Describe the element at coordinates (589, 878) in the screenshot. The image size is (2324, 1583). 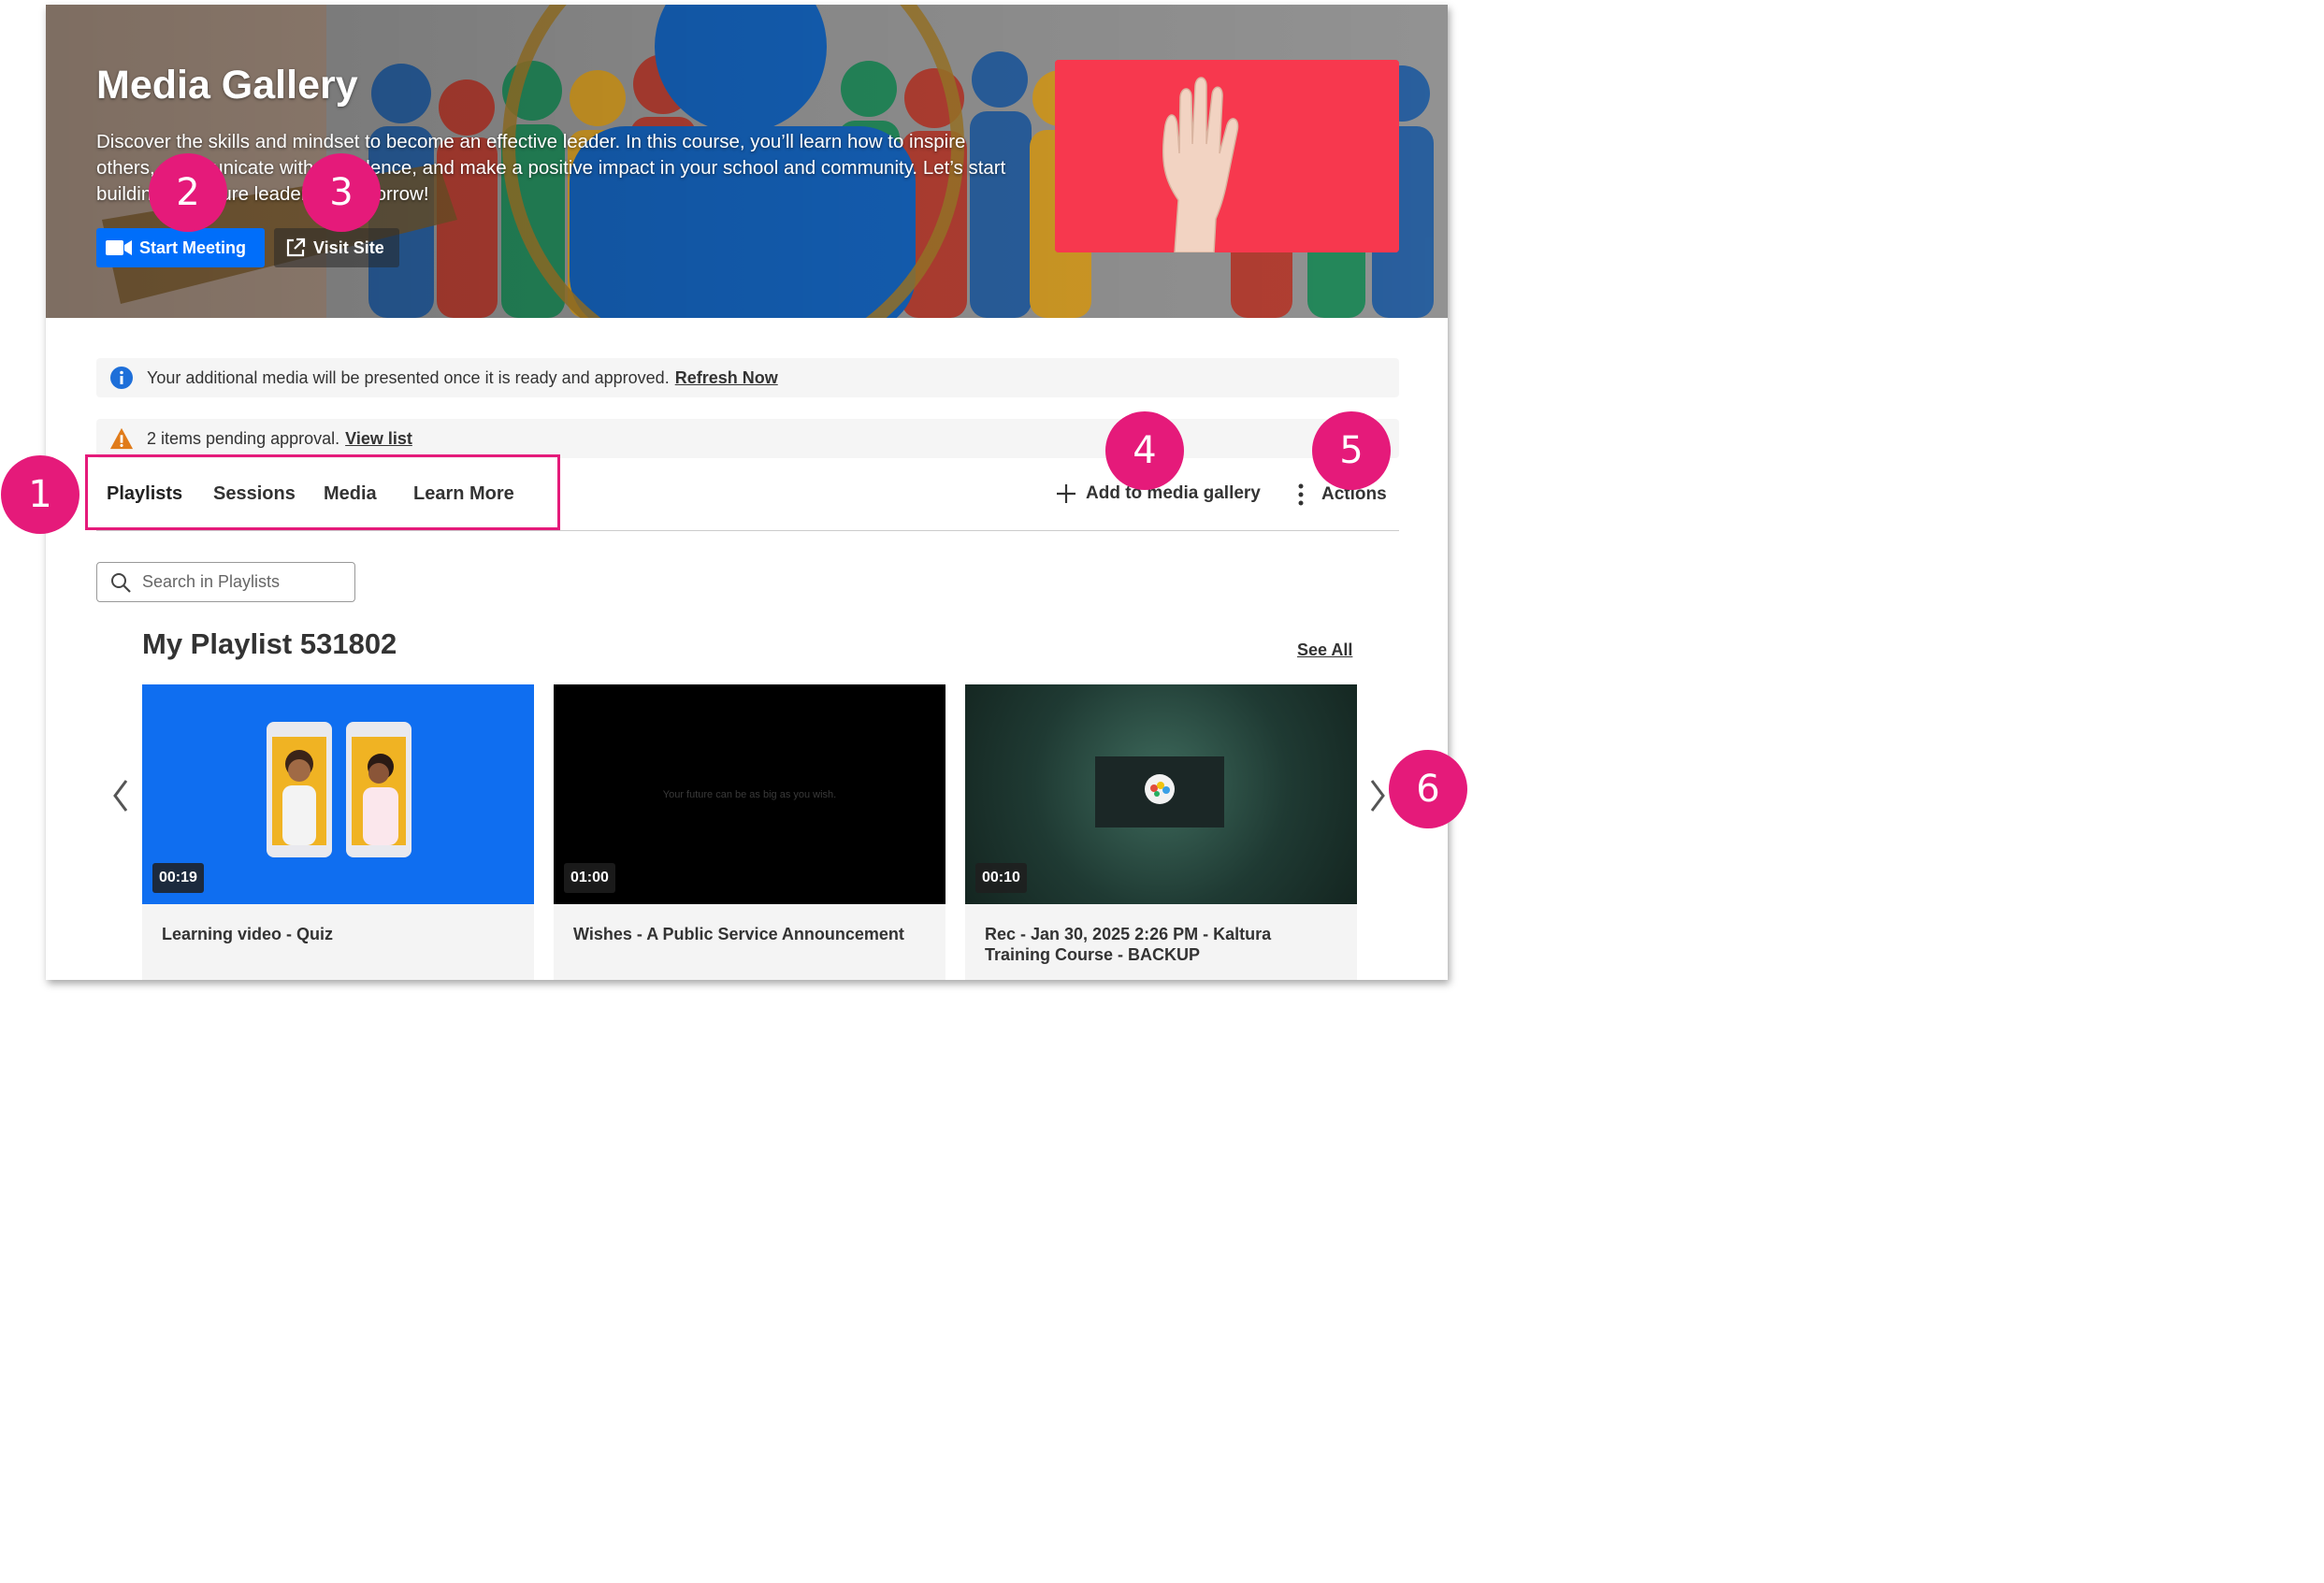
I see `duration-badge: 01:00` at that location.